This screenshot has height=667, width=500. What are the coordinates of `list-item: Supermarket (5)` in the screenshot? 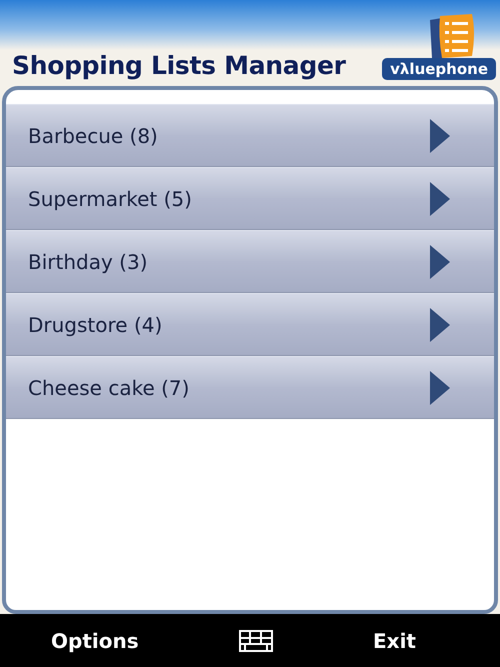 It's located at (250, 198).